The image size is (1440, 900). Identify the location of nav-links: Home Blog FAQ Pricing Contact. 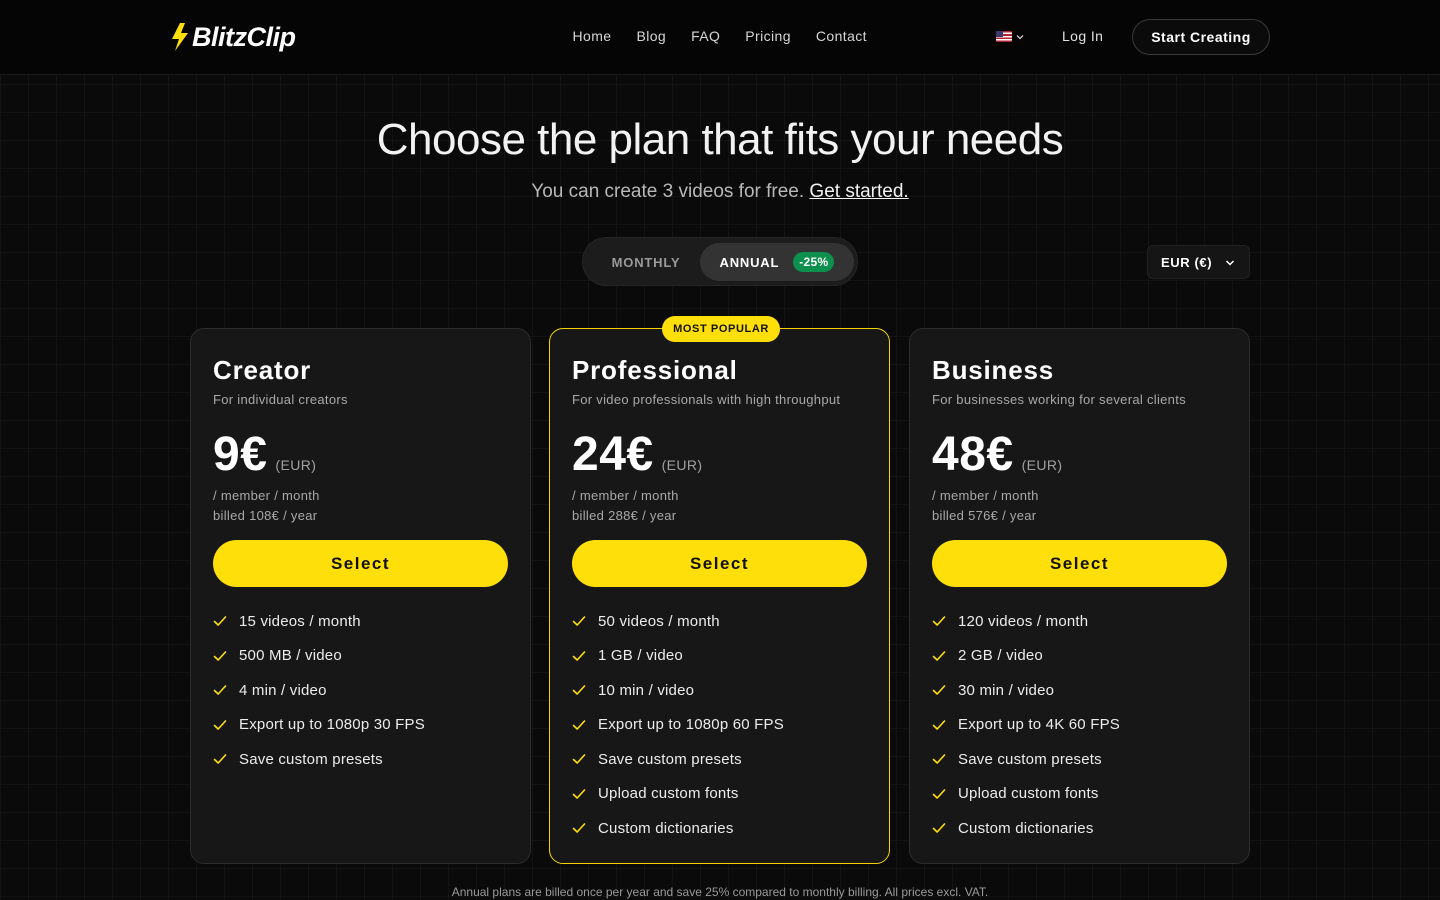
(719, 36).